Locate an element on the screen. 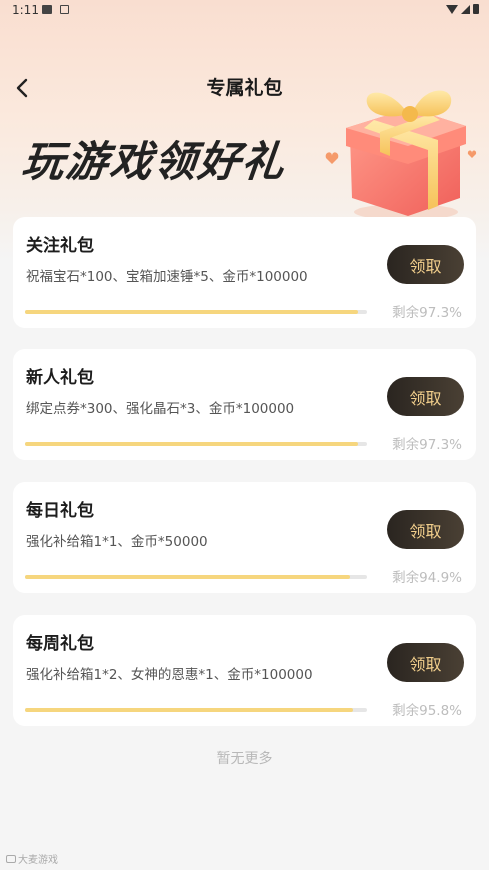 This screenshot has height=870, width=489. package-title: 每周礼包 is located at coordinates (60, 644).